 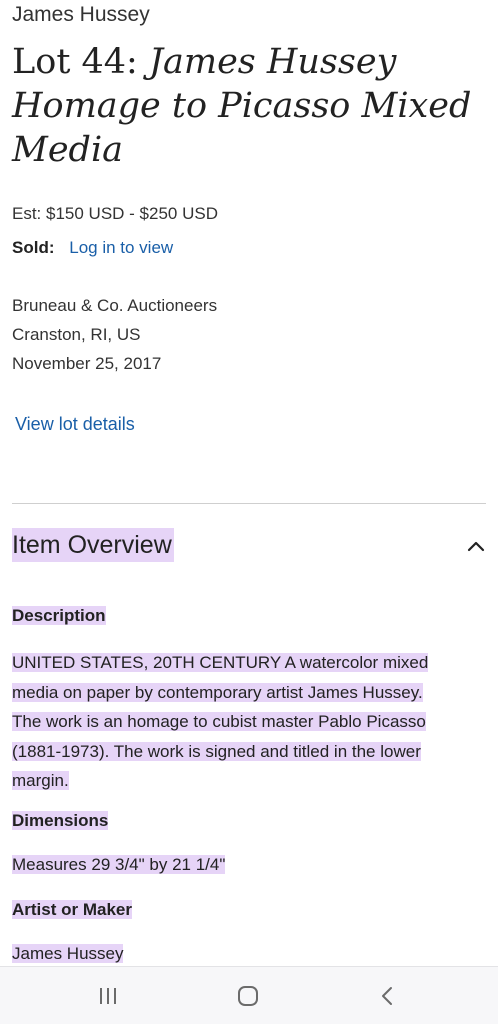 I want to click on home-icon, so click(x=248, y=996).